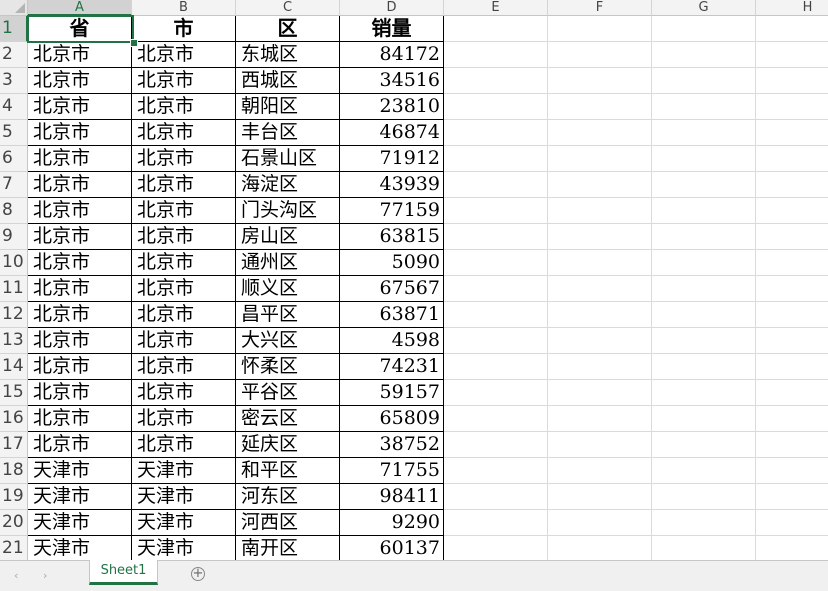 The height and width of the screenshot is (591, 828). Describe the element at coordinates (288, 55) in the screenshot. I see `table-cell: 东城区` at that location.